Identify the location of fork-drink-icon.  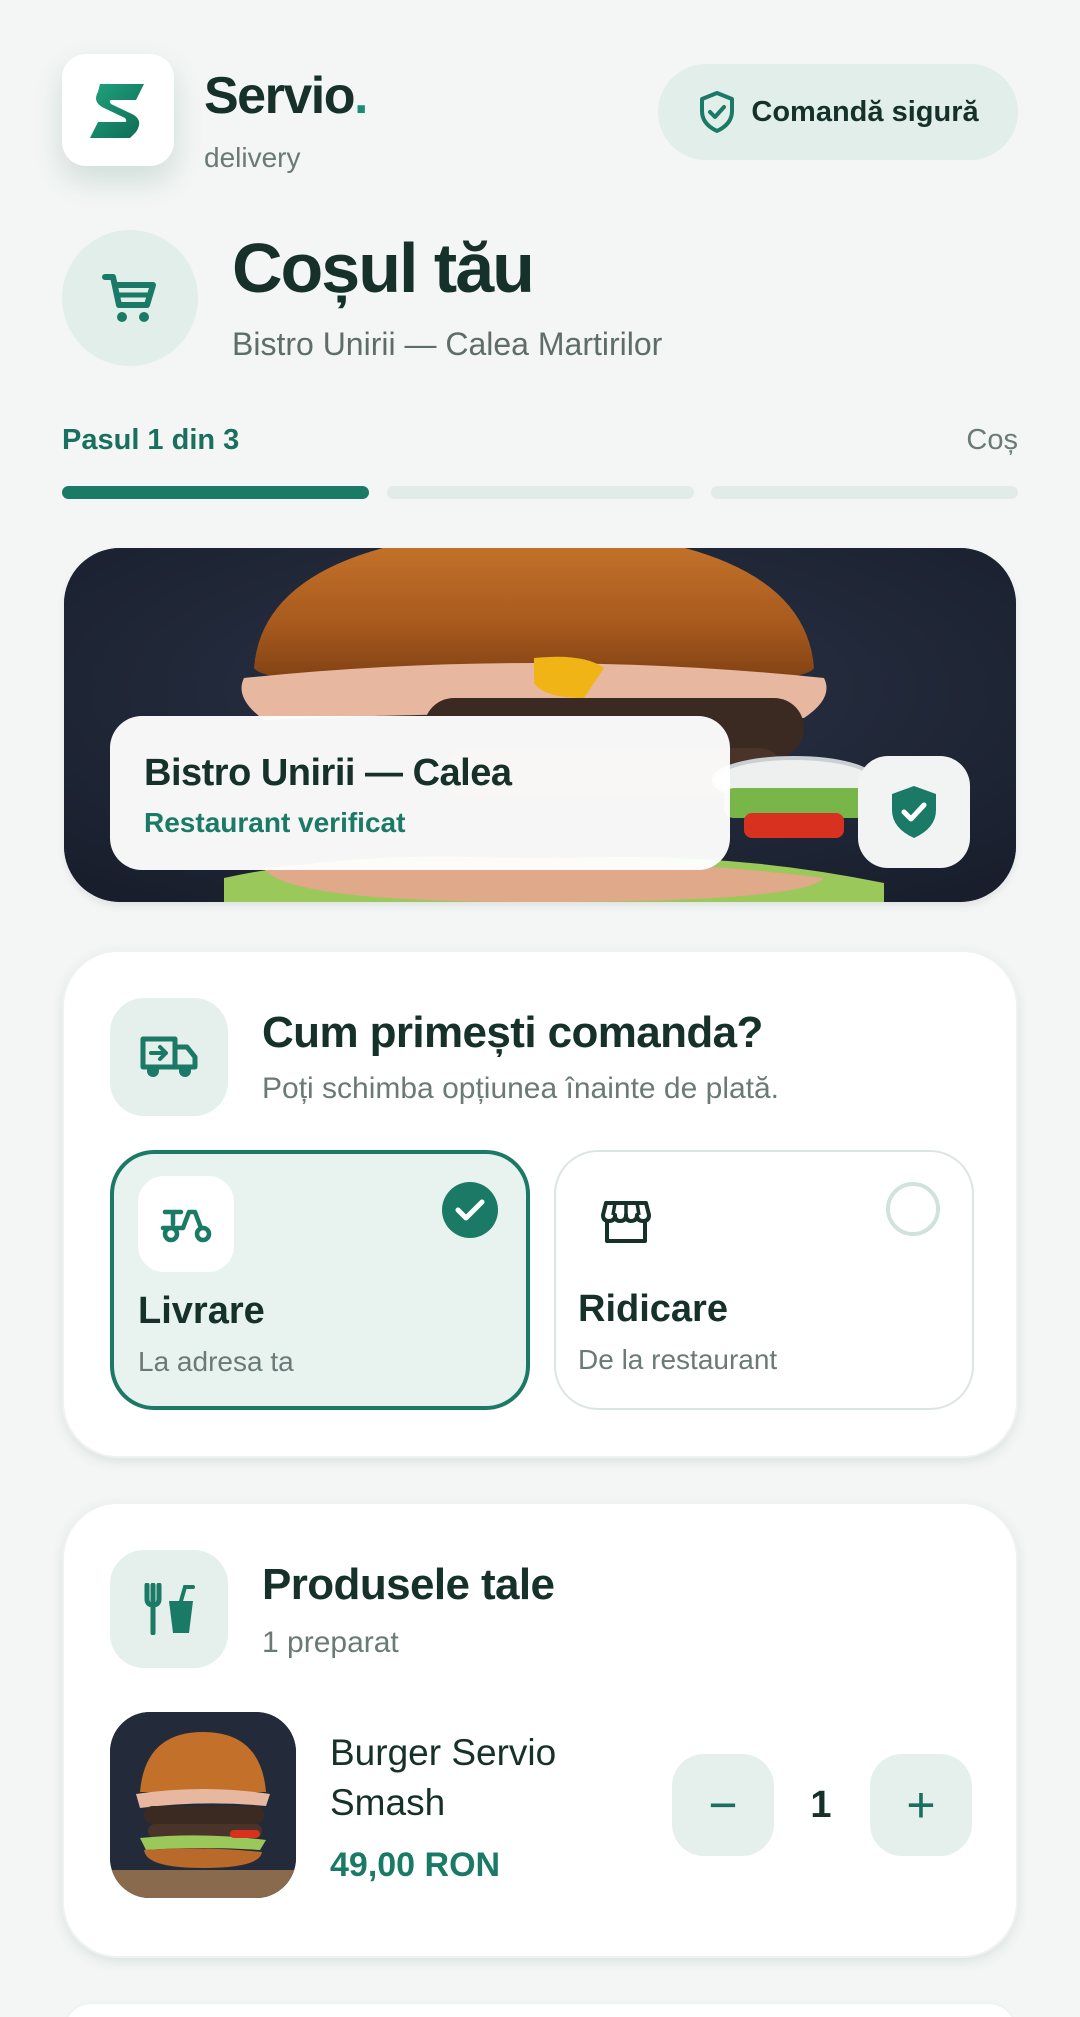
(169, 1609).